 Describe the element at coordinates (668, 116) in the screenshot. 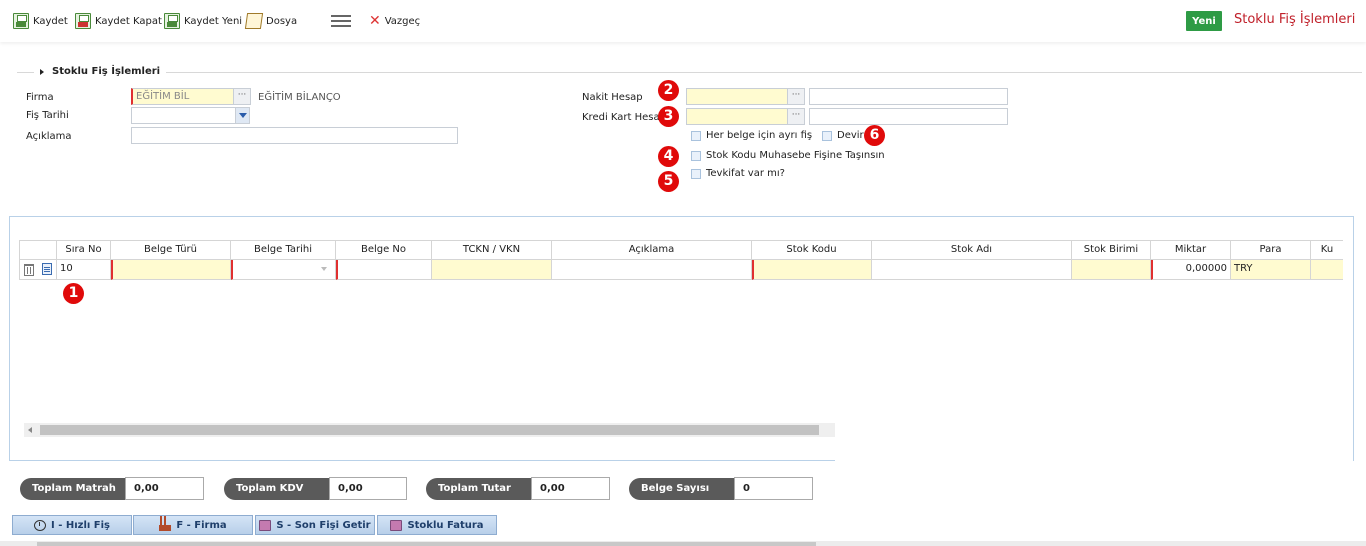

I see `badge-3: 3` at that location.